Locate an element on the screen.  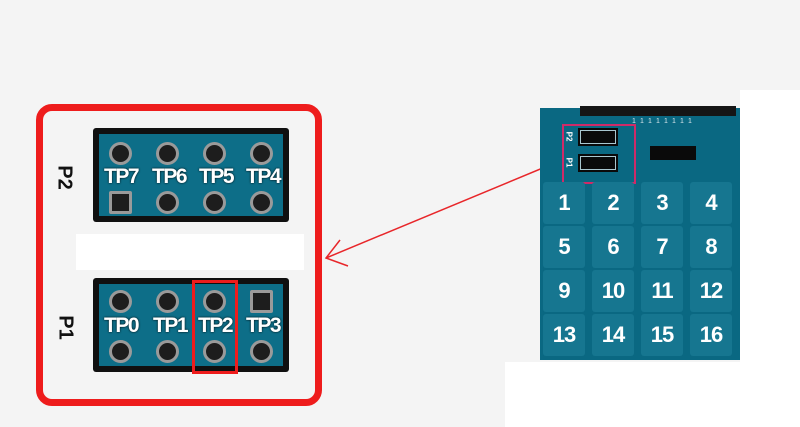
key-14: 14 is located at coordinates (613, 335).